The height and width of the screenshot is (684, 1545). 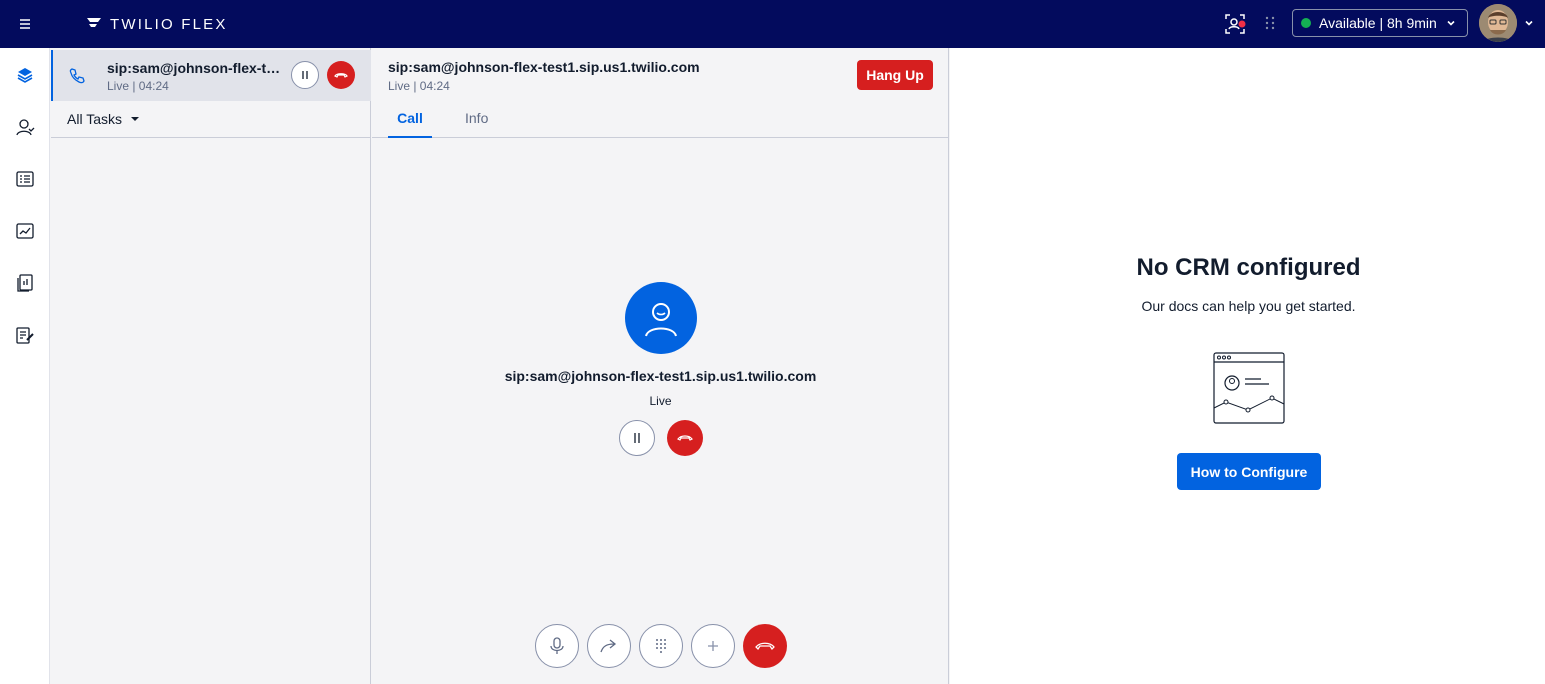 I want to click on caller-status: Live, so click(x=660, y=401).